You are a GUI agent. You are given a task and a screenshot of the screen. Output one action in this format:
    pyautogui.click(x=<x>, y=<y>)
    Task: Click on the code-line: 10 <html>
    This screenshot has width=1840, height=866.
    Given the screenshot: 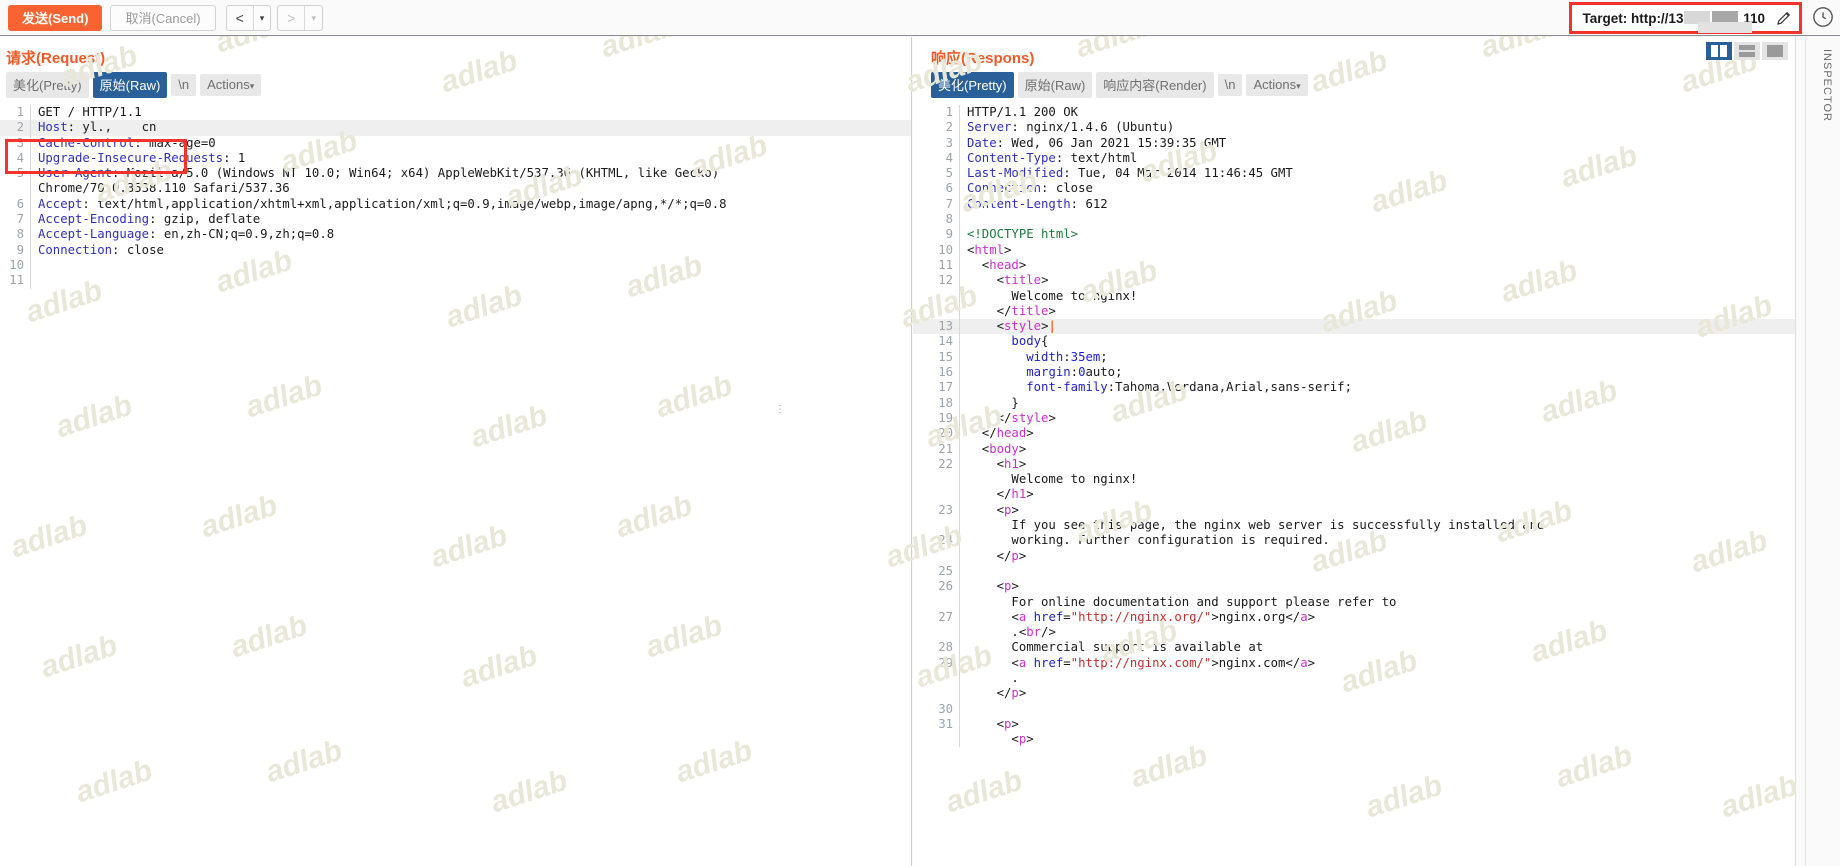 What is the action you would take?
    pyautogui.click(x=1354, y=250)
    